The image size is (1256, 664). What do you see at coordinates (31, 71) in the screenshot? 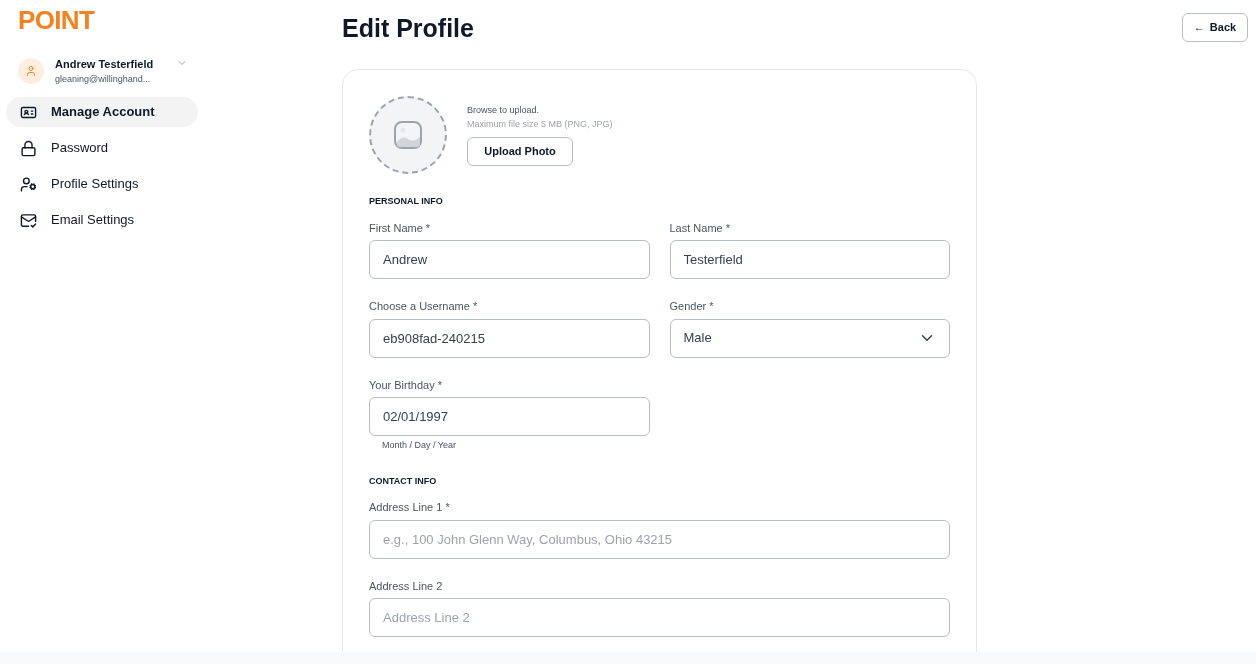
I see `person-icon` at bounding box center [31, 71].